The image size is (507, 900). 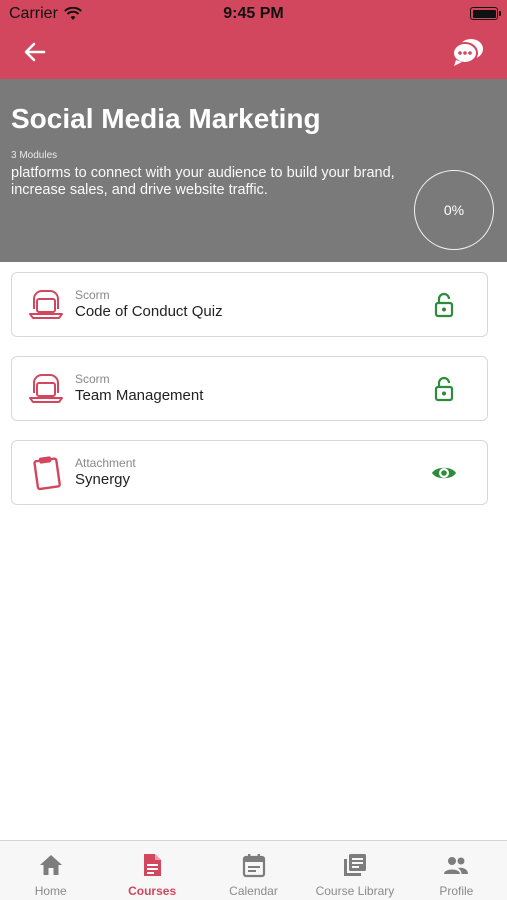 What do you see at coordinates (456, 865) in the screenshot?
I see `people-icon` at bounding box center [456, 865].